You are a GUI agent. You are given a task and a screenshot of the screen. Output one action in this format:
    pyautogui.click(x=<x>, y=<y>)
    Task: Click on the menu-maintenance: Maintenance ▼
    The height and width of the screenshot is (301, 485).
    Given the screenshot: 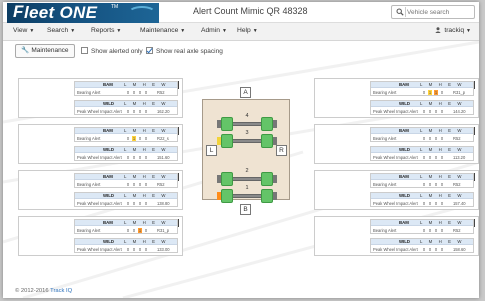 What is the action you would take?
    pyautogui.click(x=162, y=30)
    